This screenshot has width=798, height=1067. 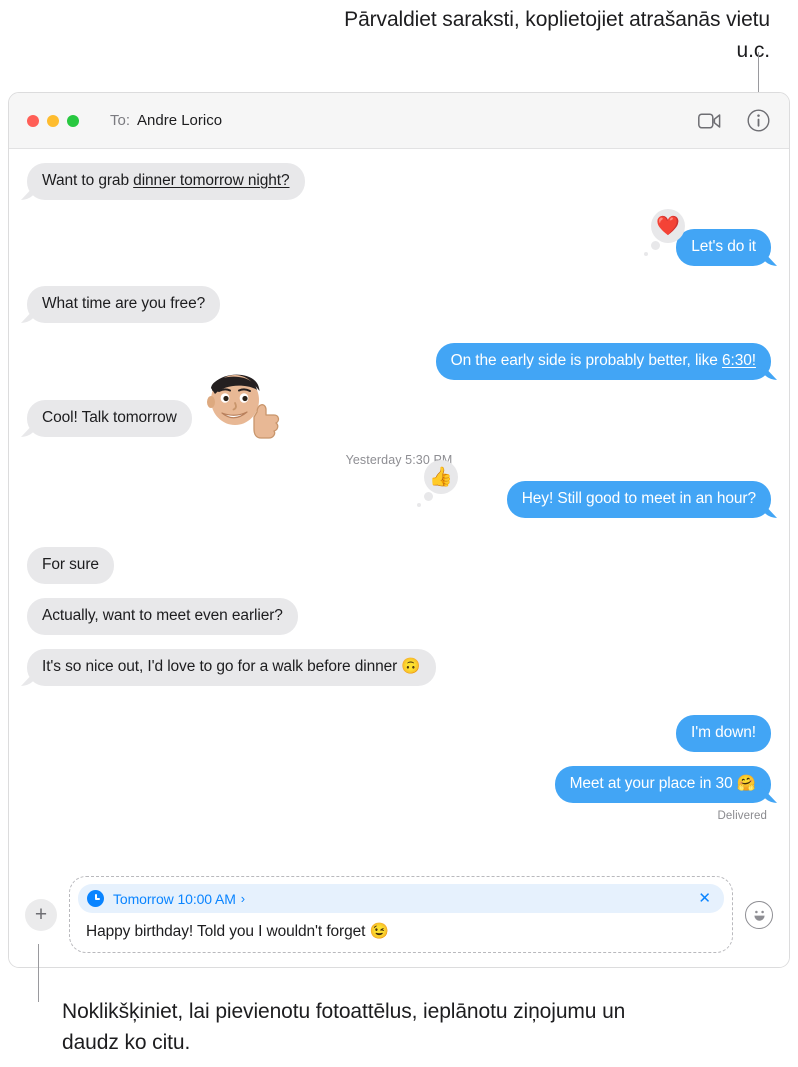 I want to click on recipient-field: To: Andre Lorico, so click(x=166, y=120).